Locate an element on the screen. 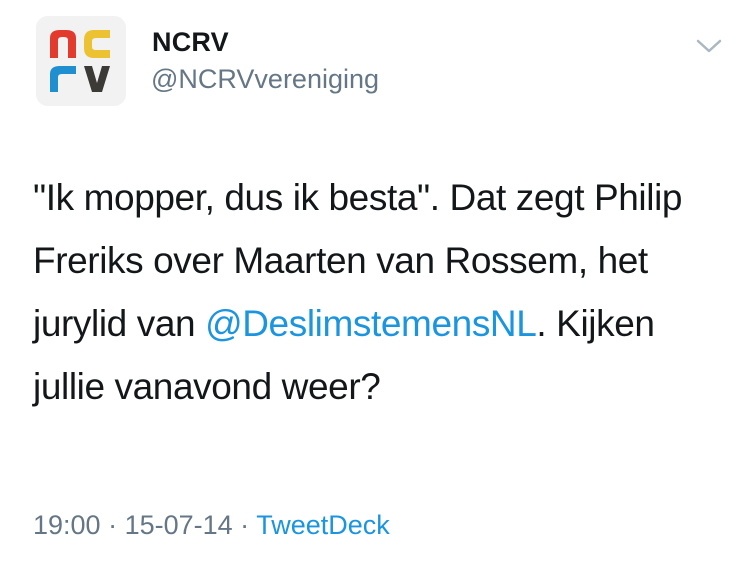  mention-link: @DeslimstemensNL is located at coordinates (371, 323).